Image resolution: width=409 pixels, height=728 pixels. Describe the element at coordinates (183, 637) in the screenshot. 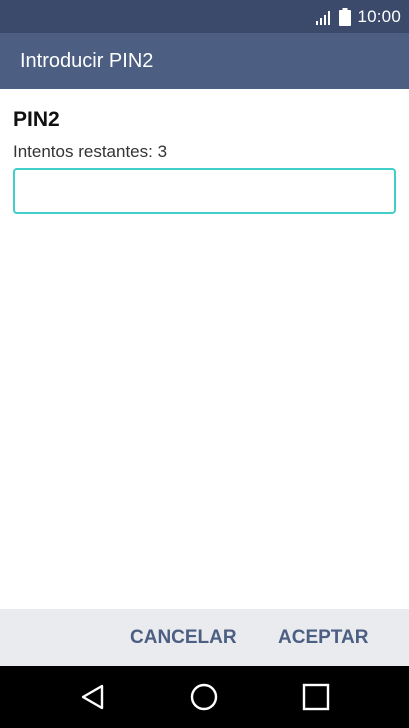

I see `cancel-button: CANCELAR` at that location.